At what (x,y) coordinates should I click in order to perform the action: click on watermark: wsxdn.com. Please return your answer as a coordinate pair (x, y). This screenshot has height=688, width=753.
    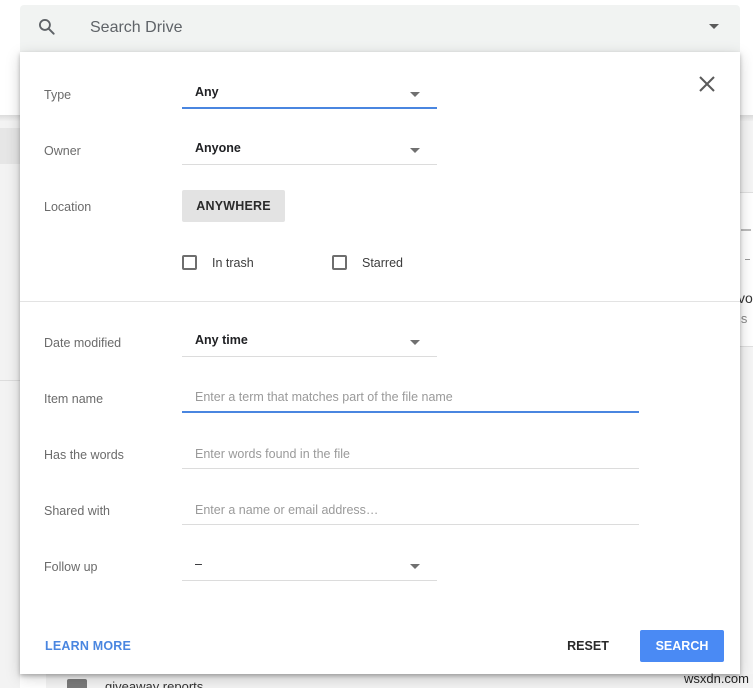
    Looking at the image, I should click on (716, 678).